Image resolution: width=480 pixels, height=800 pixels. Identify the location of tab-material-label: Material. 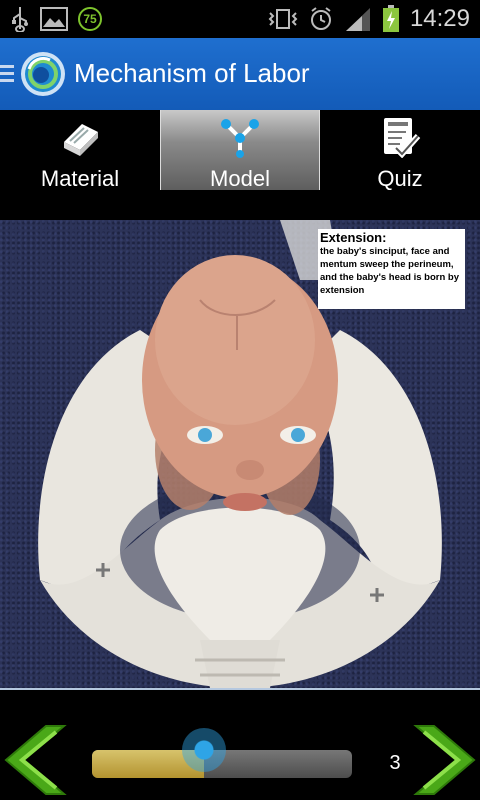
(80, 178).